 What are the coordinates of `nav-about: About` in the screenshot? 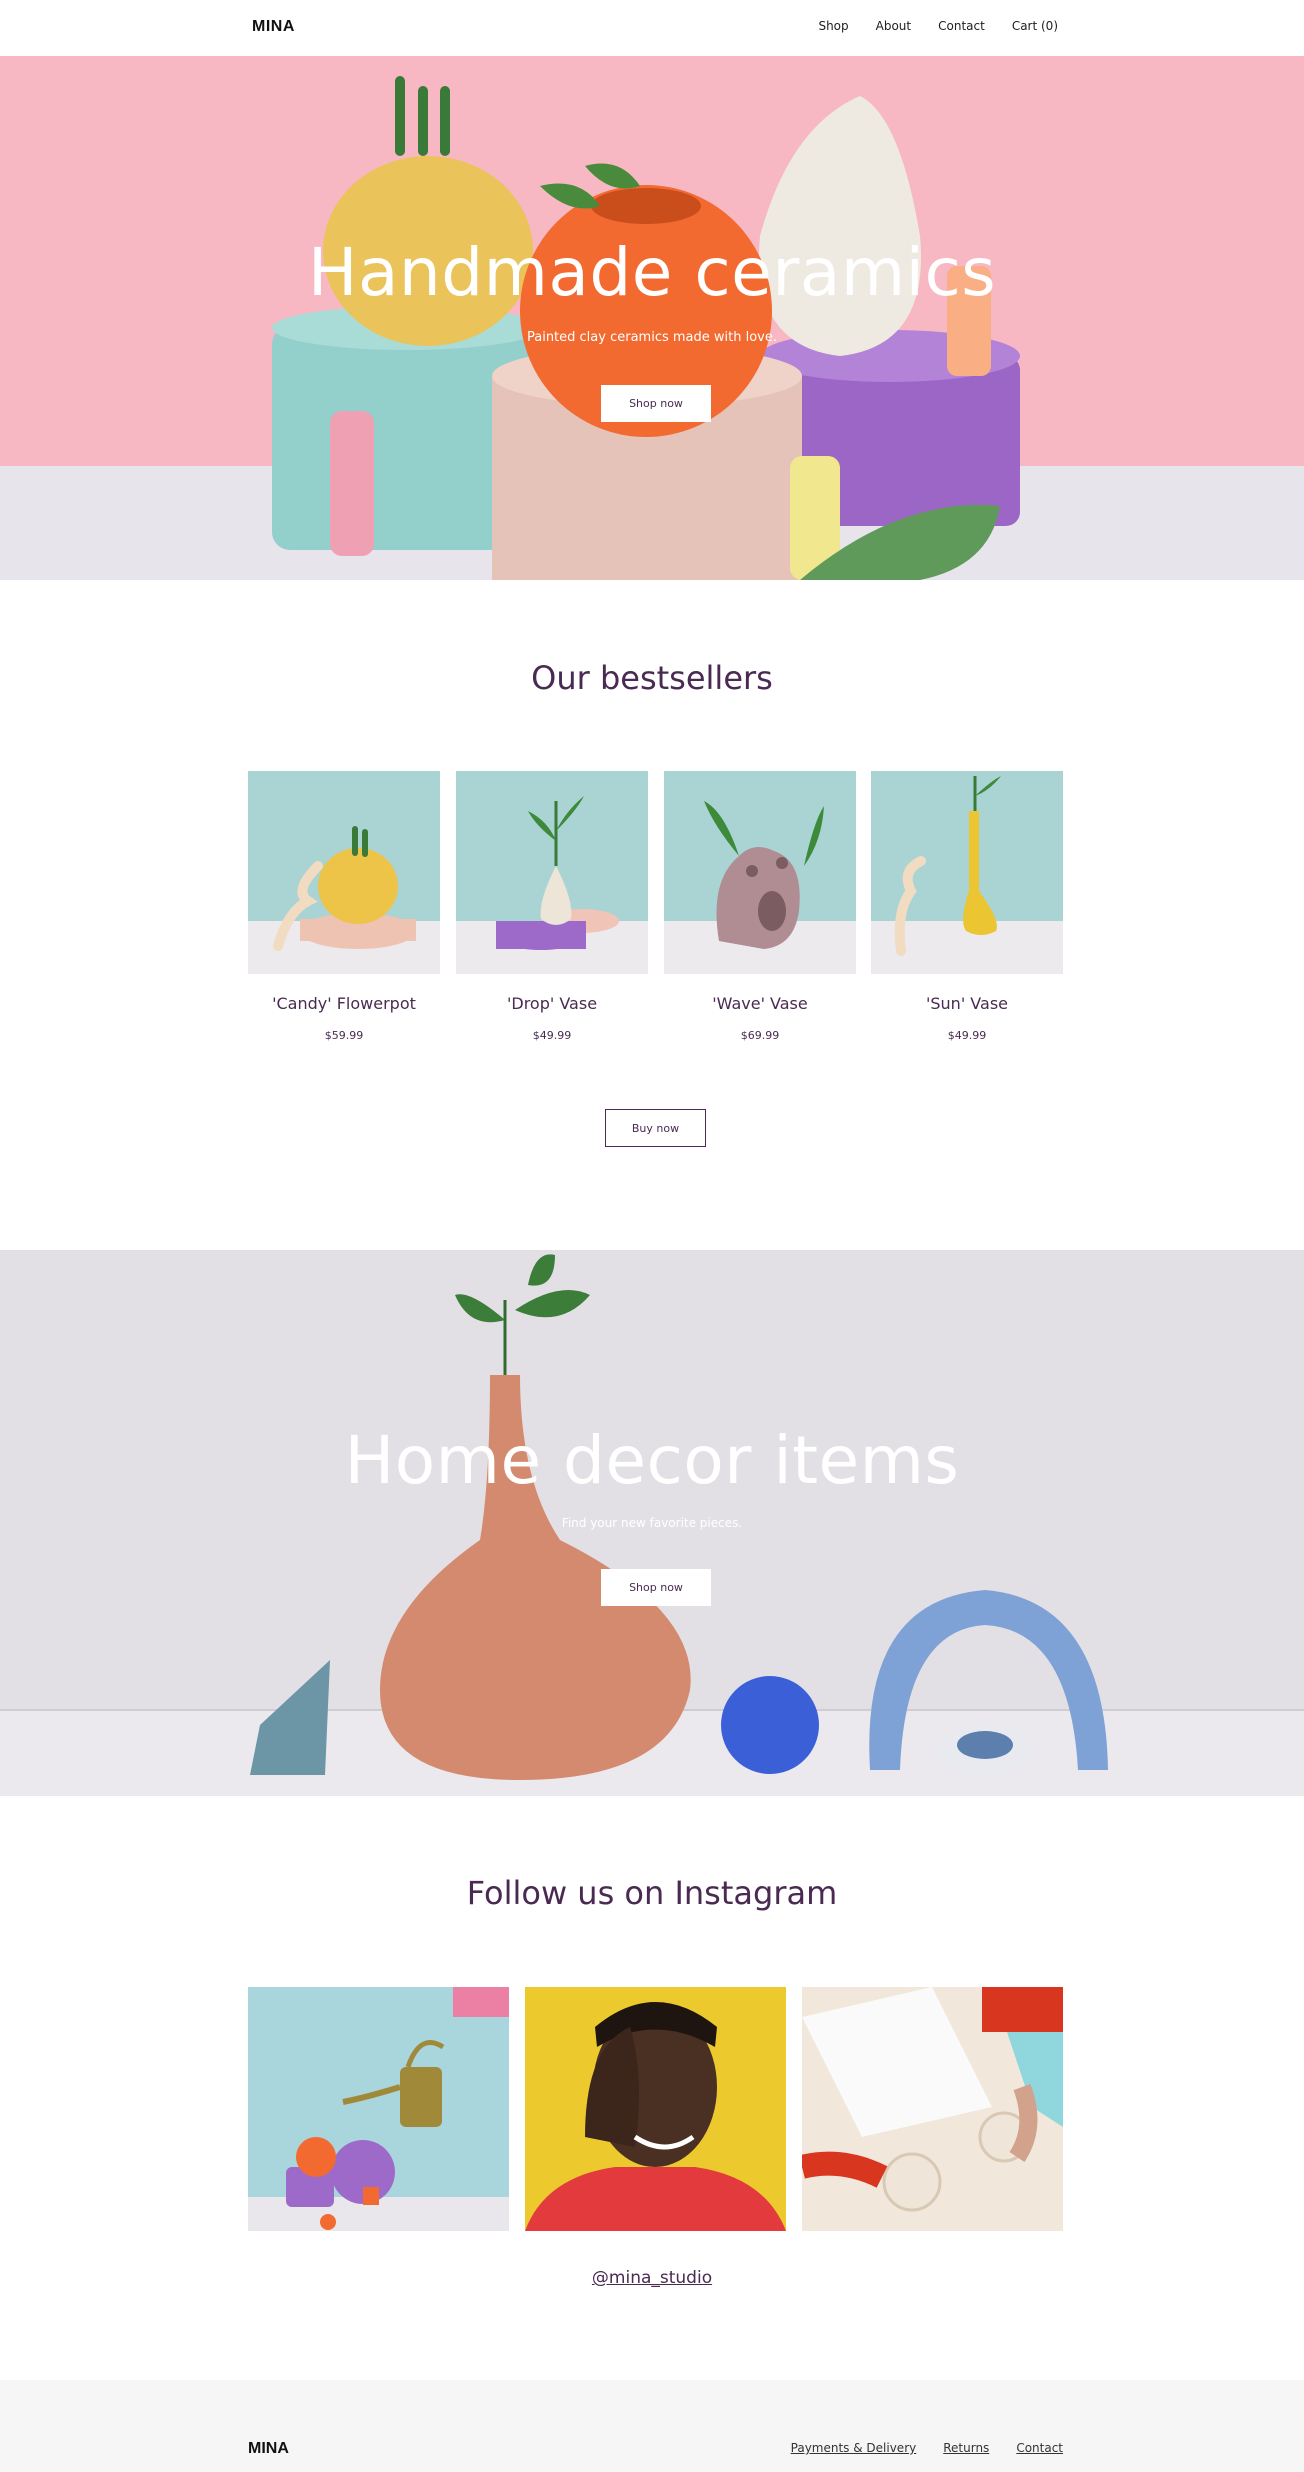 It's located at (893, 26).